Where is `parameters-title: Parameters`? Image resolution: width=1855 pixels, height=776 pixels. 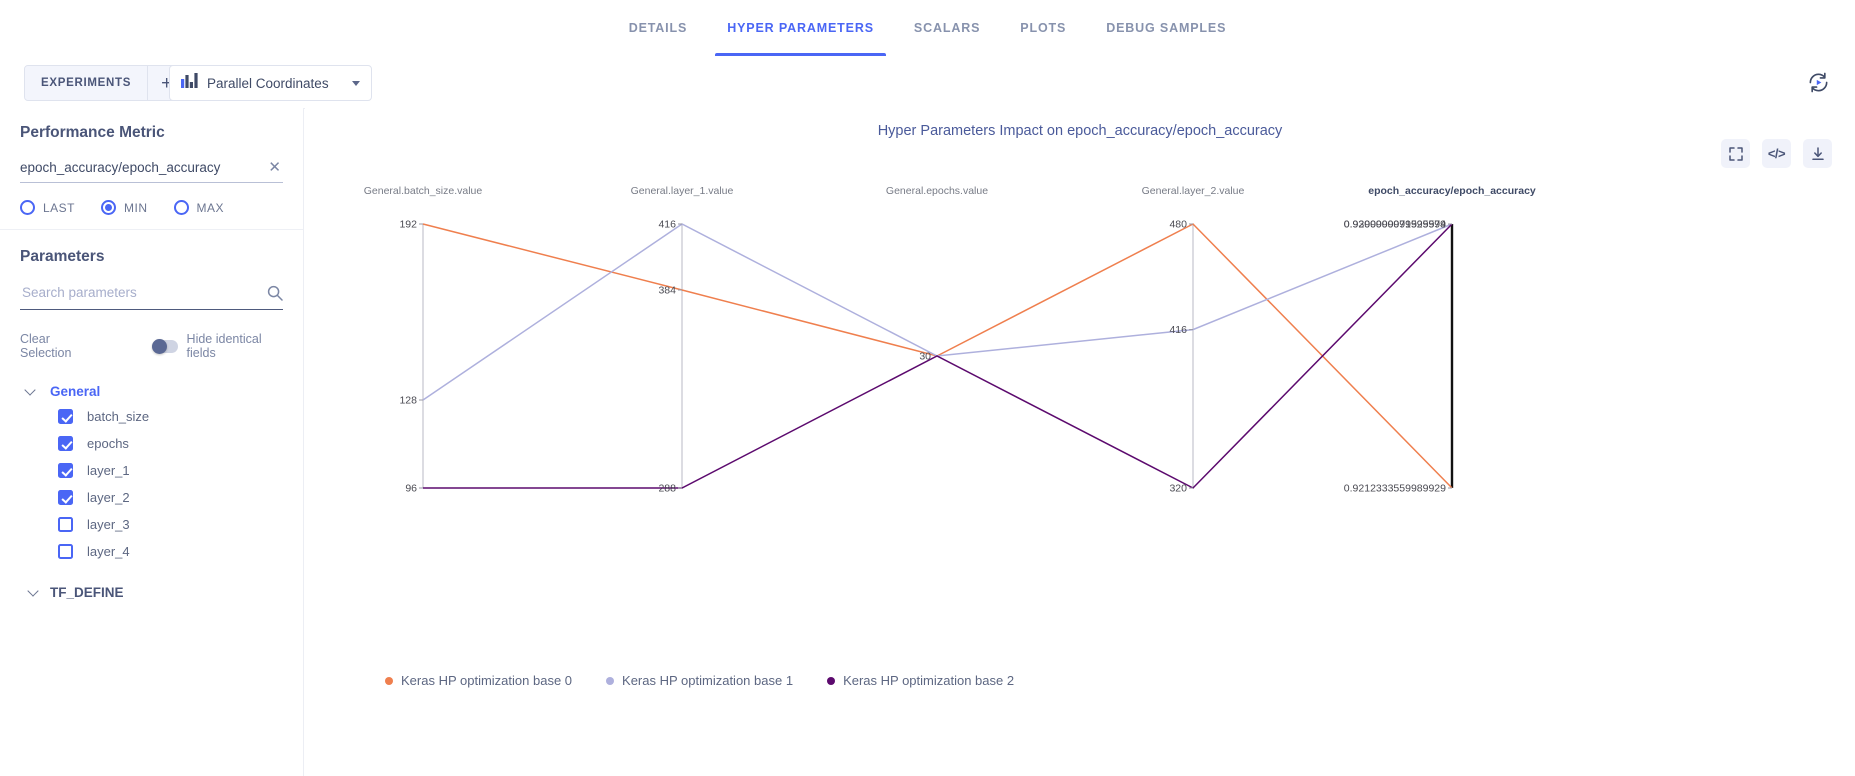 parameters-title: Parameters is located at coordinates (62, 256).